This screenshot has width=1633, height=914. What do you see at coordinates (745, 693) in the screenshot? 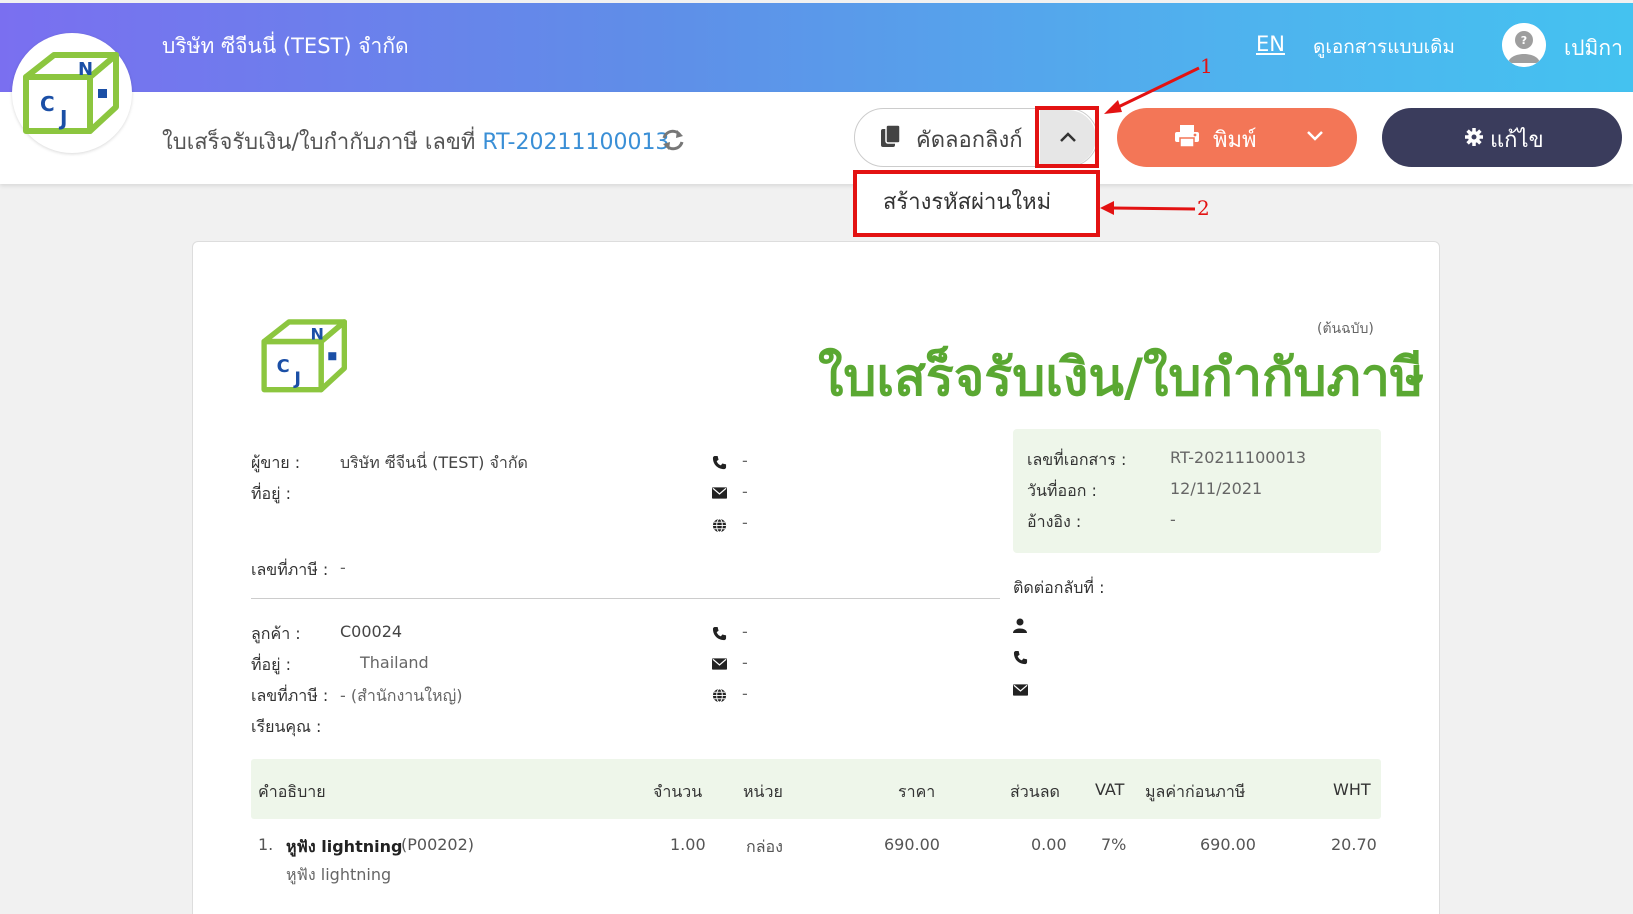
I see `customer-web-value: -` at bounding box center [745, 693].